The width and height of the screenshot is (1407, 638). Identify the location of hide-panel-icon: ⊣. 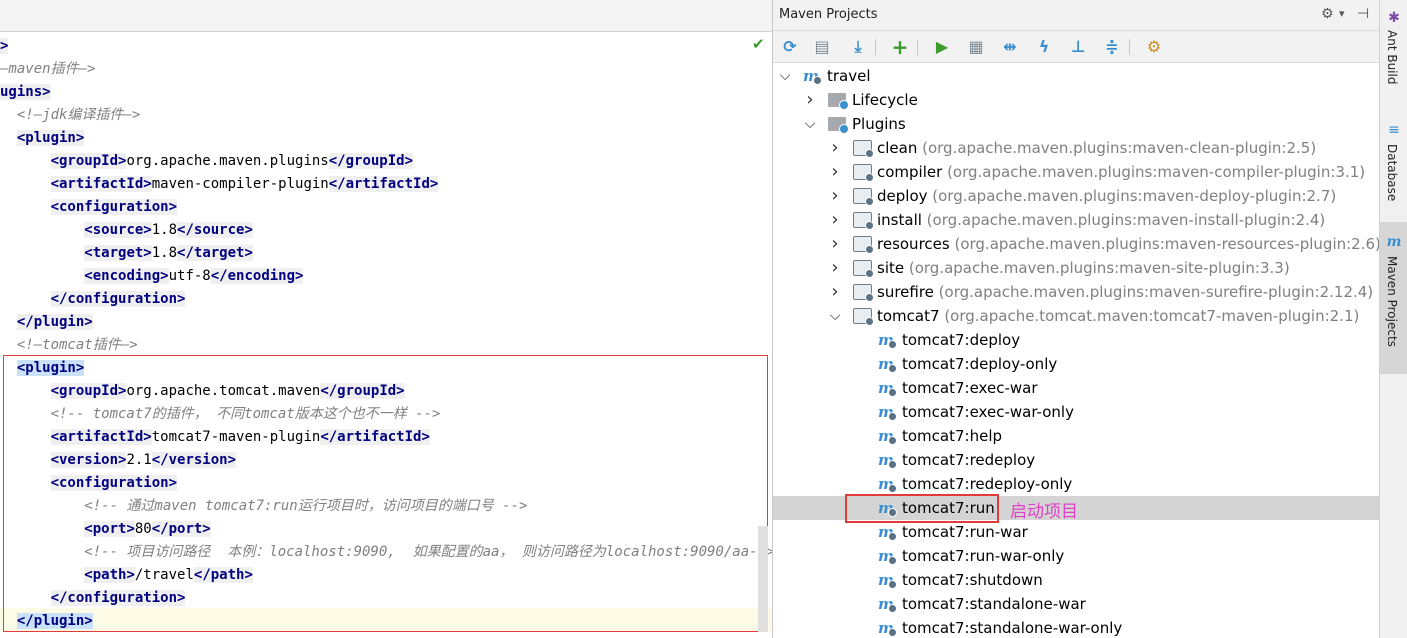
(1363, 14).